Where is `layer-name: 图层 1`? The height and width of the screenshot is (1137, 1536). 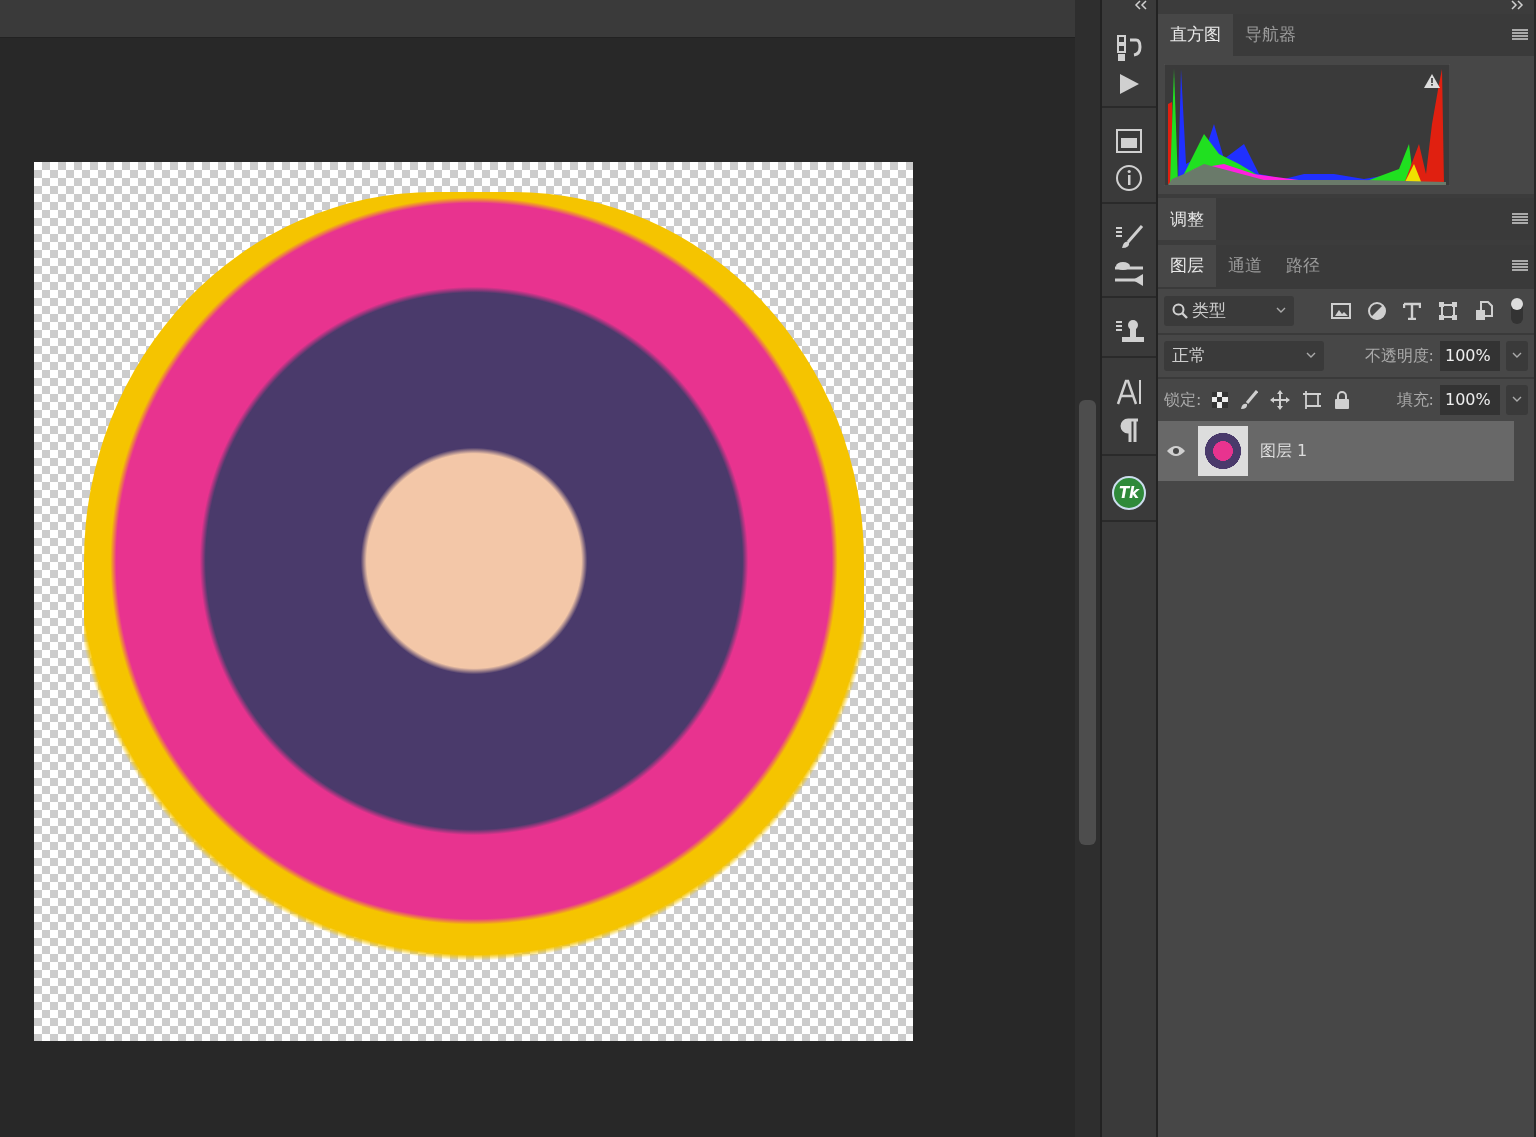 layer-name: 图层 1 is located at coordinates (1284, 450).